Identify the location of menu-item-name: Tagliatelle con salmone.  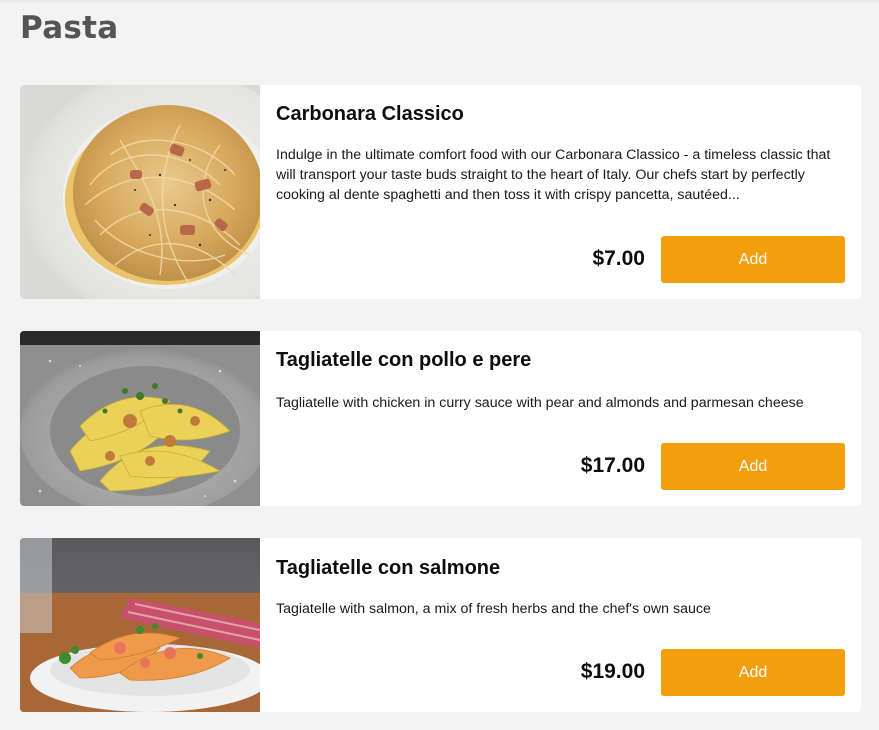
(388, 568).